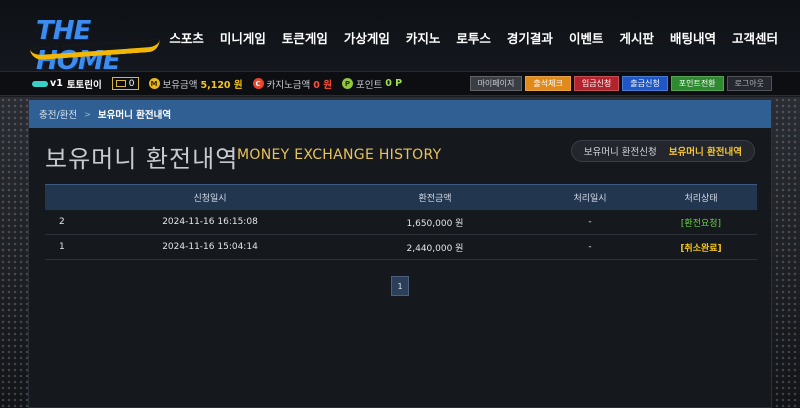 The image size is (800, 408). I want to click on nav-board: 게시판, so click(636, 37).